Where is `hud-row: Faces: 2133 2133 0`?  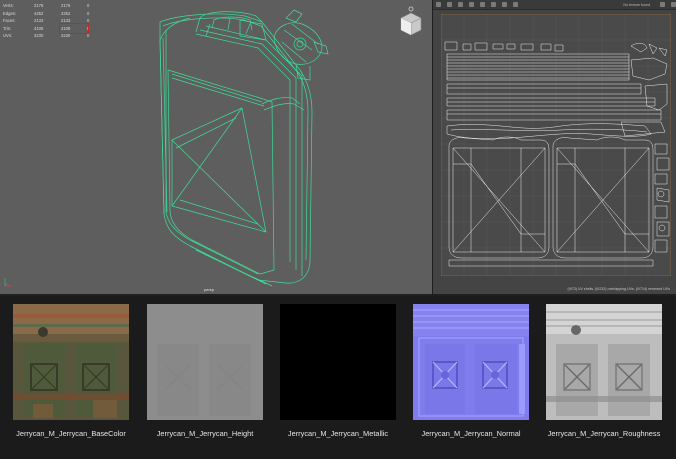
hud-row: Faces: 2133 2133 0 is located at coordinates (49, 21).